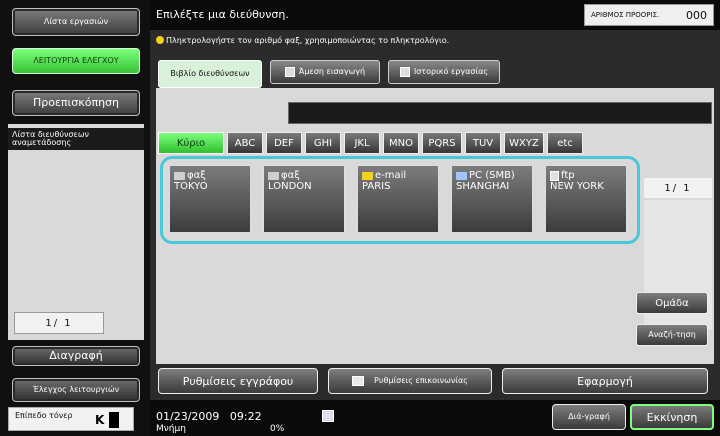 The width and height of the screenshot is (720, 436). I want to click on job-list-button: Λίστα εργασιών, so click(76, 22).